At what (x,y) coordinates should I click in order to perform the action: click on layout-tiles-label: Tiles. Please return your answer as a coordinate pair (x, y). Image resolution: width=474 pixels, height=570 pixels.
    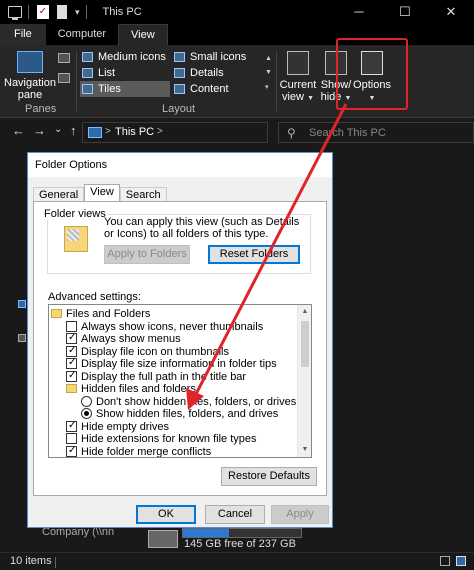
    Looking at the image, I should click on (109, 89).